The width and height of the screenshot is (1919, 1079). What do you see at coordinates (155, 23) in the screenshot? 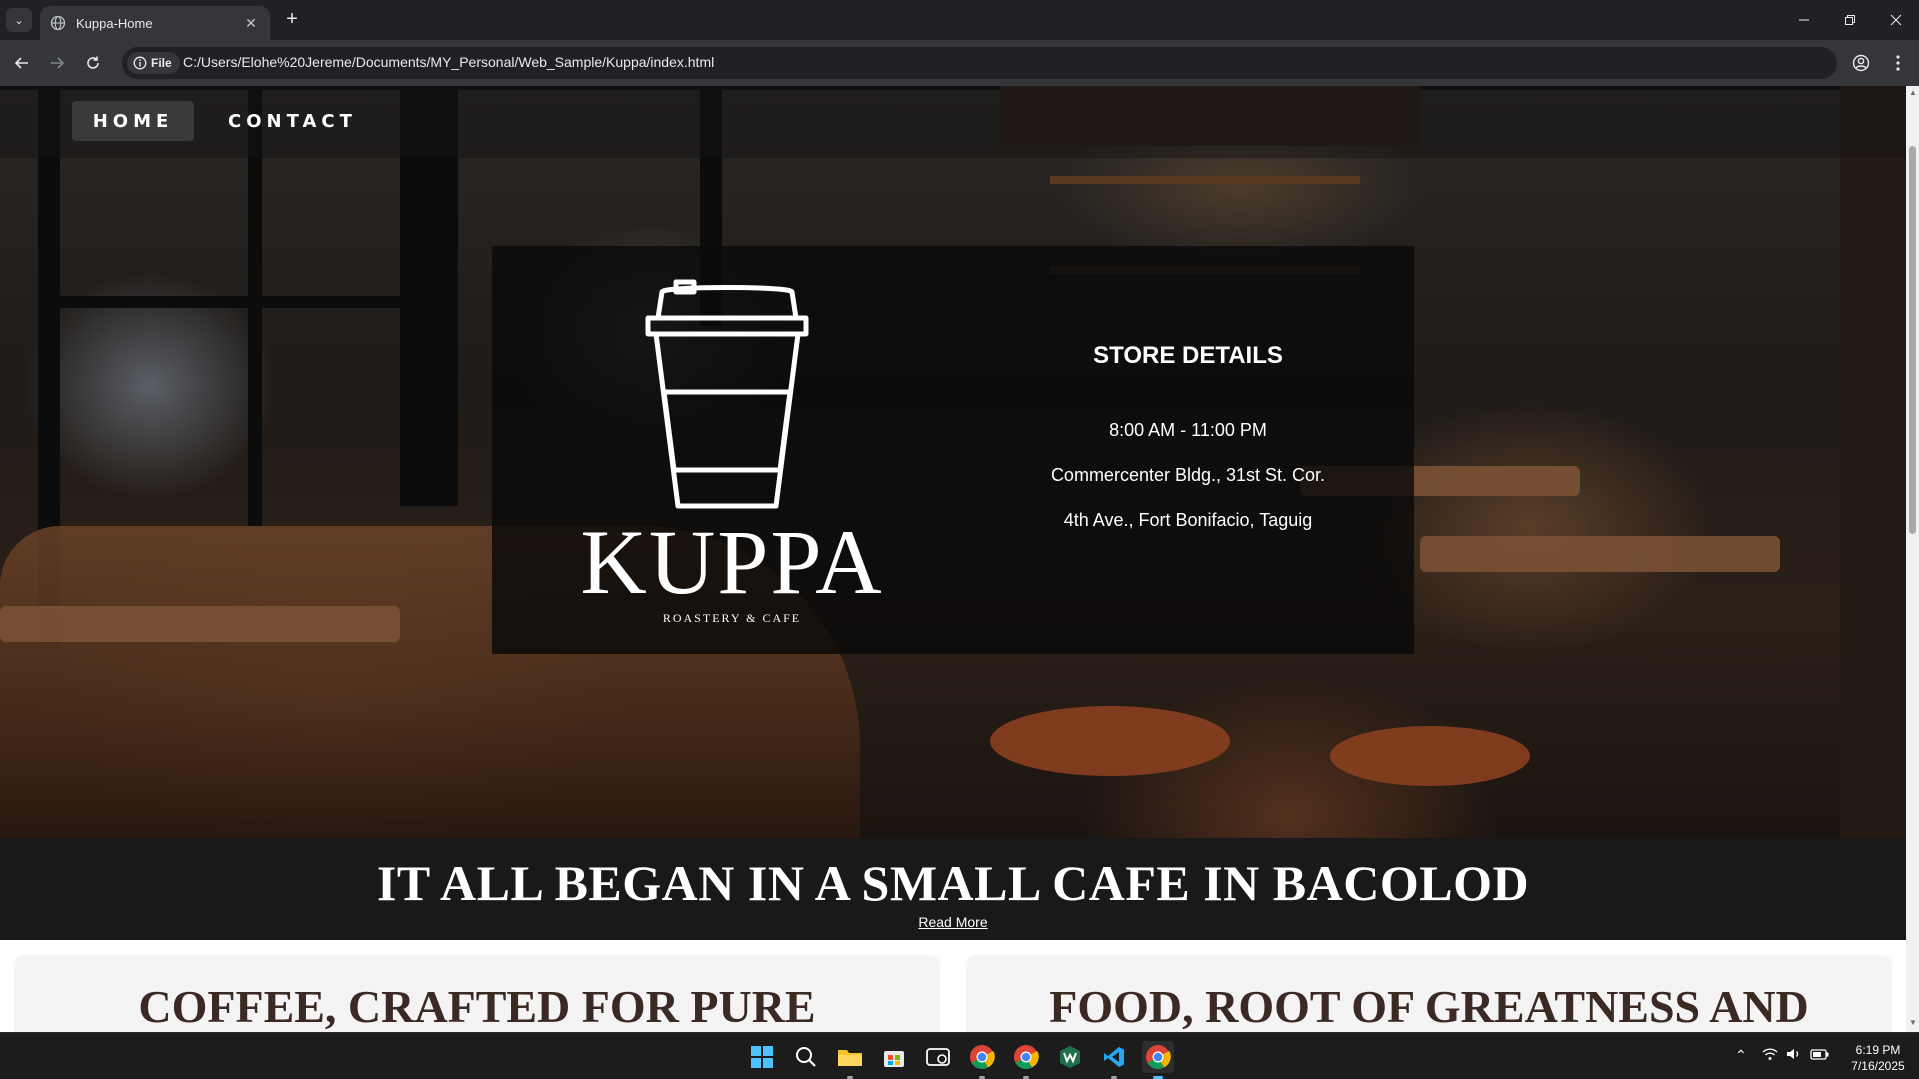
I see `active-tab: Kuppa-Home ✕` at bounding box center [155, 23].